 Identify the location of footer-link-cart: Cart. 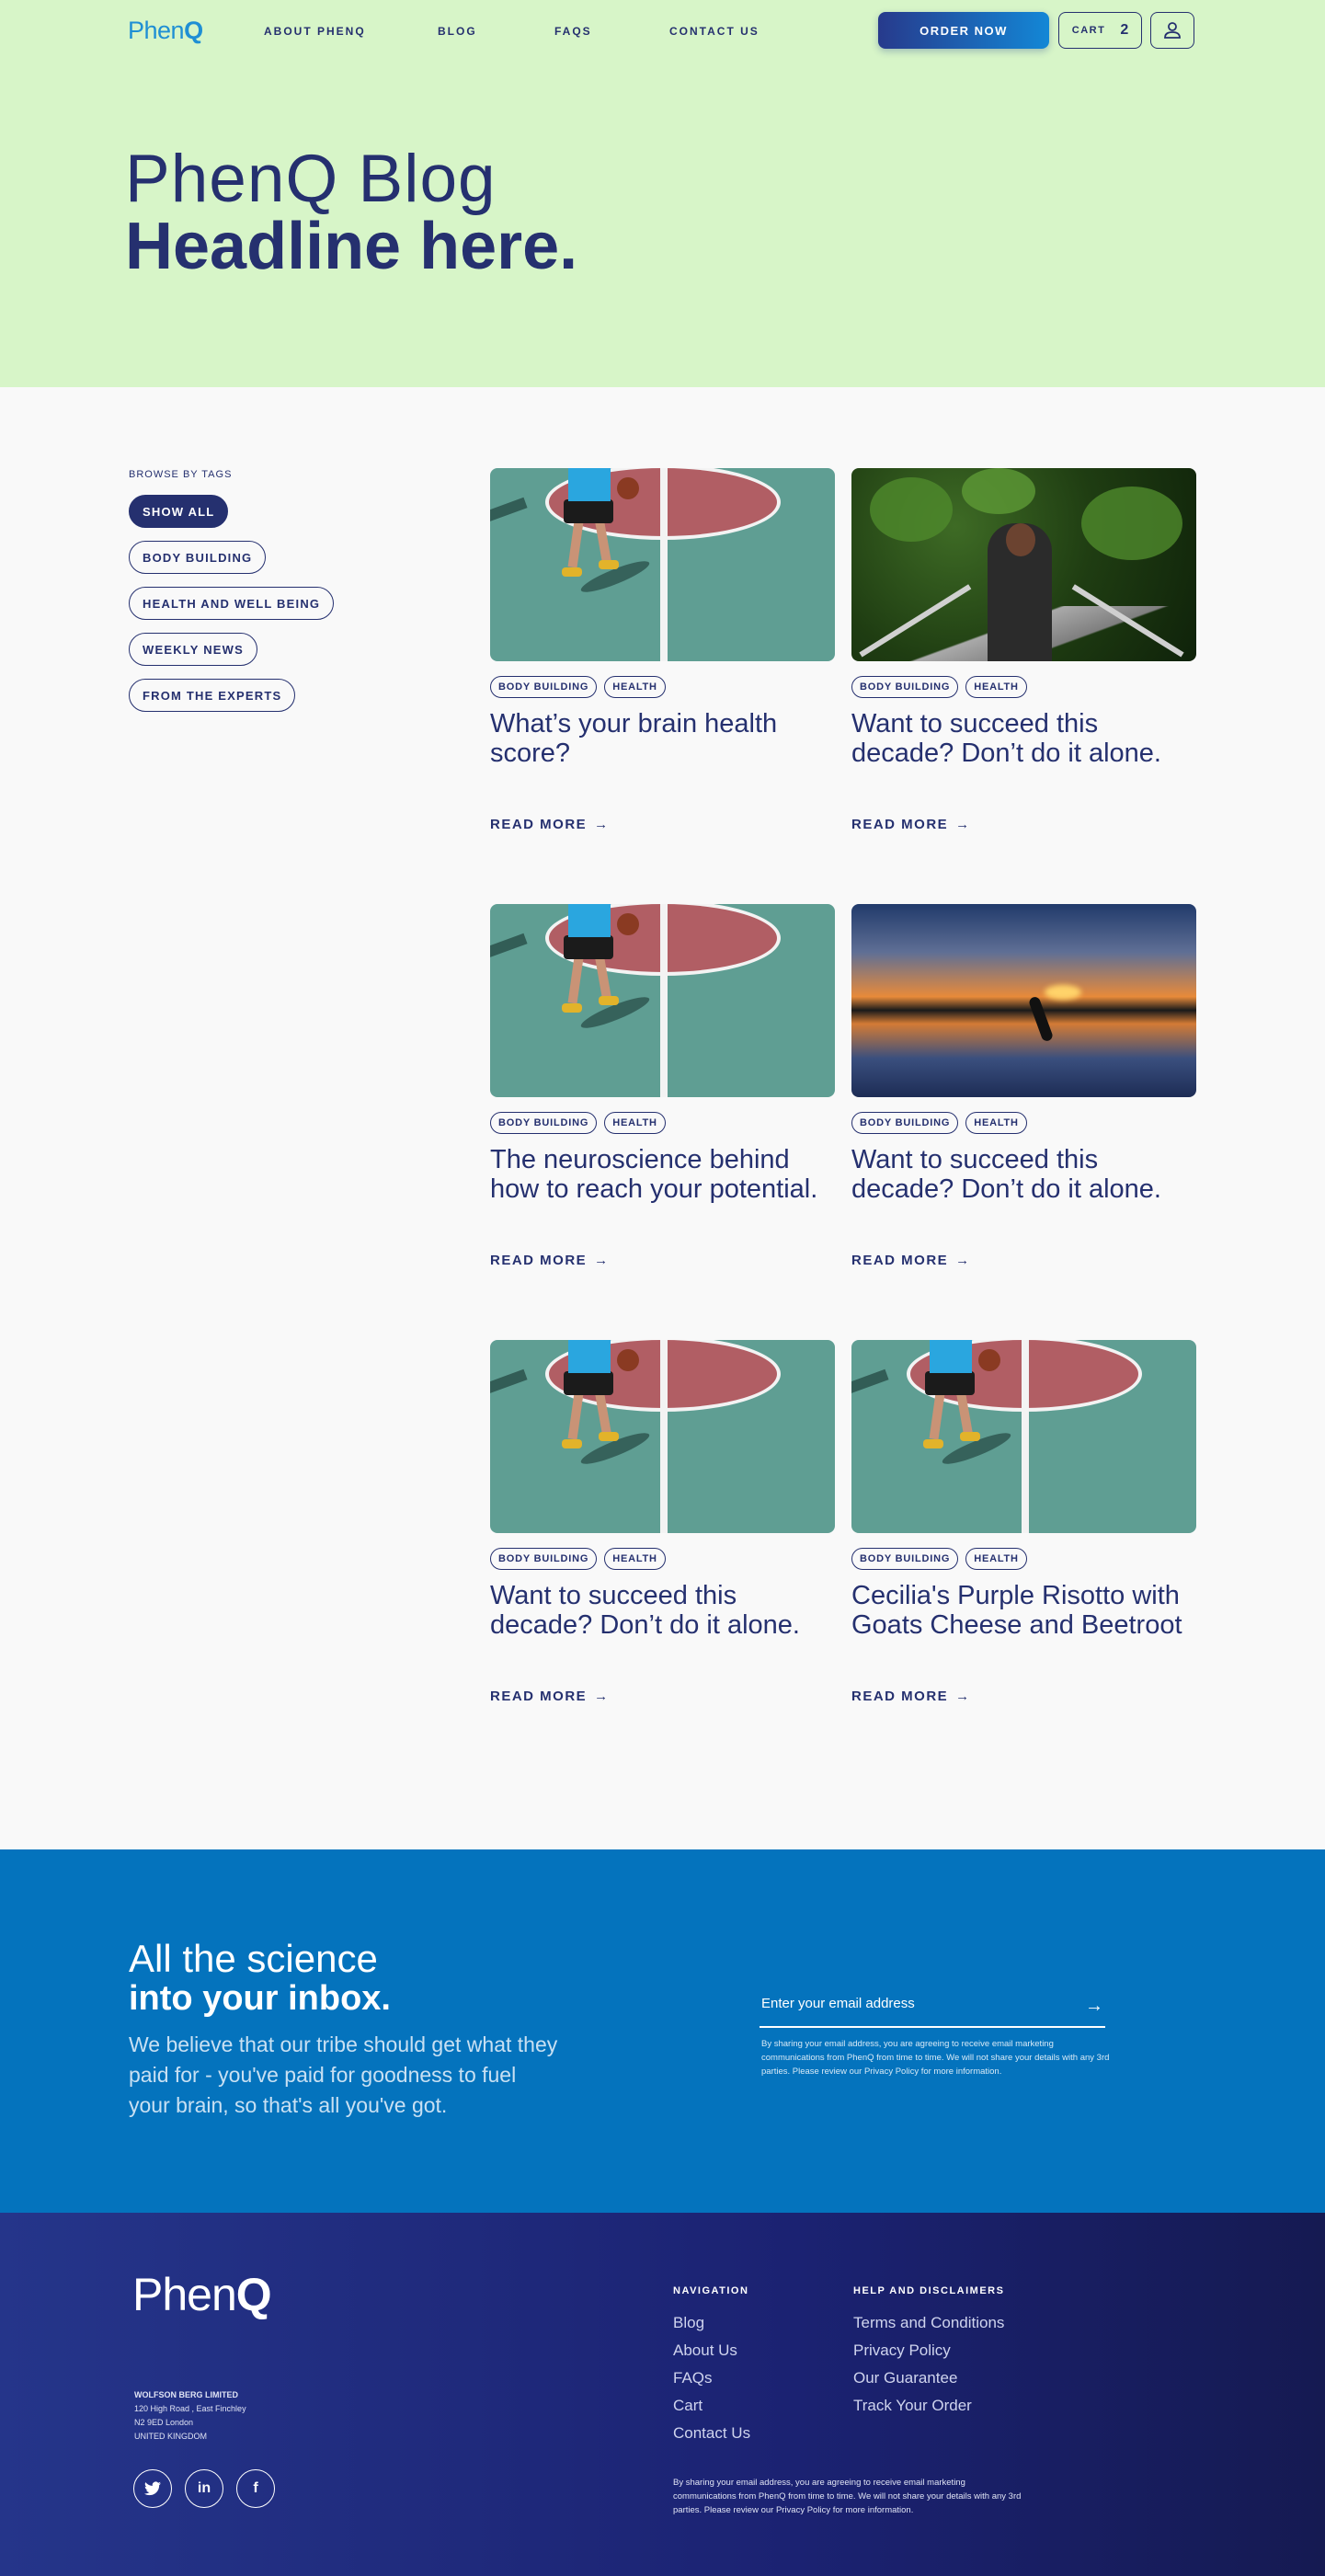
(688, 2406).